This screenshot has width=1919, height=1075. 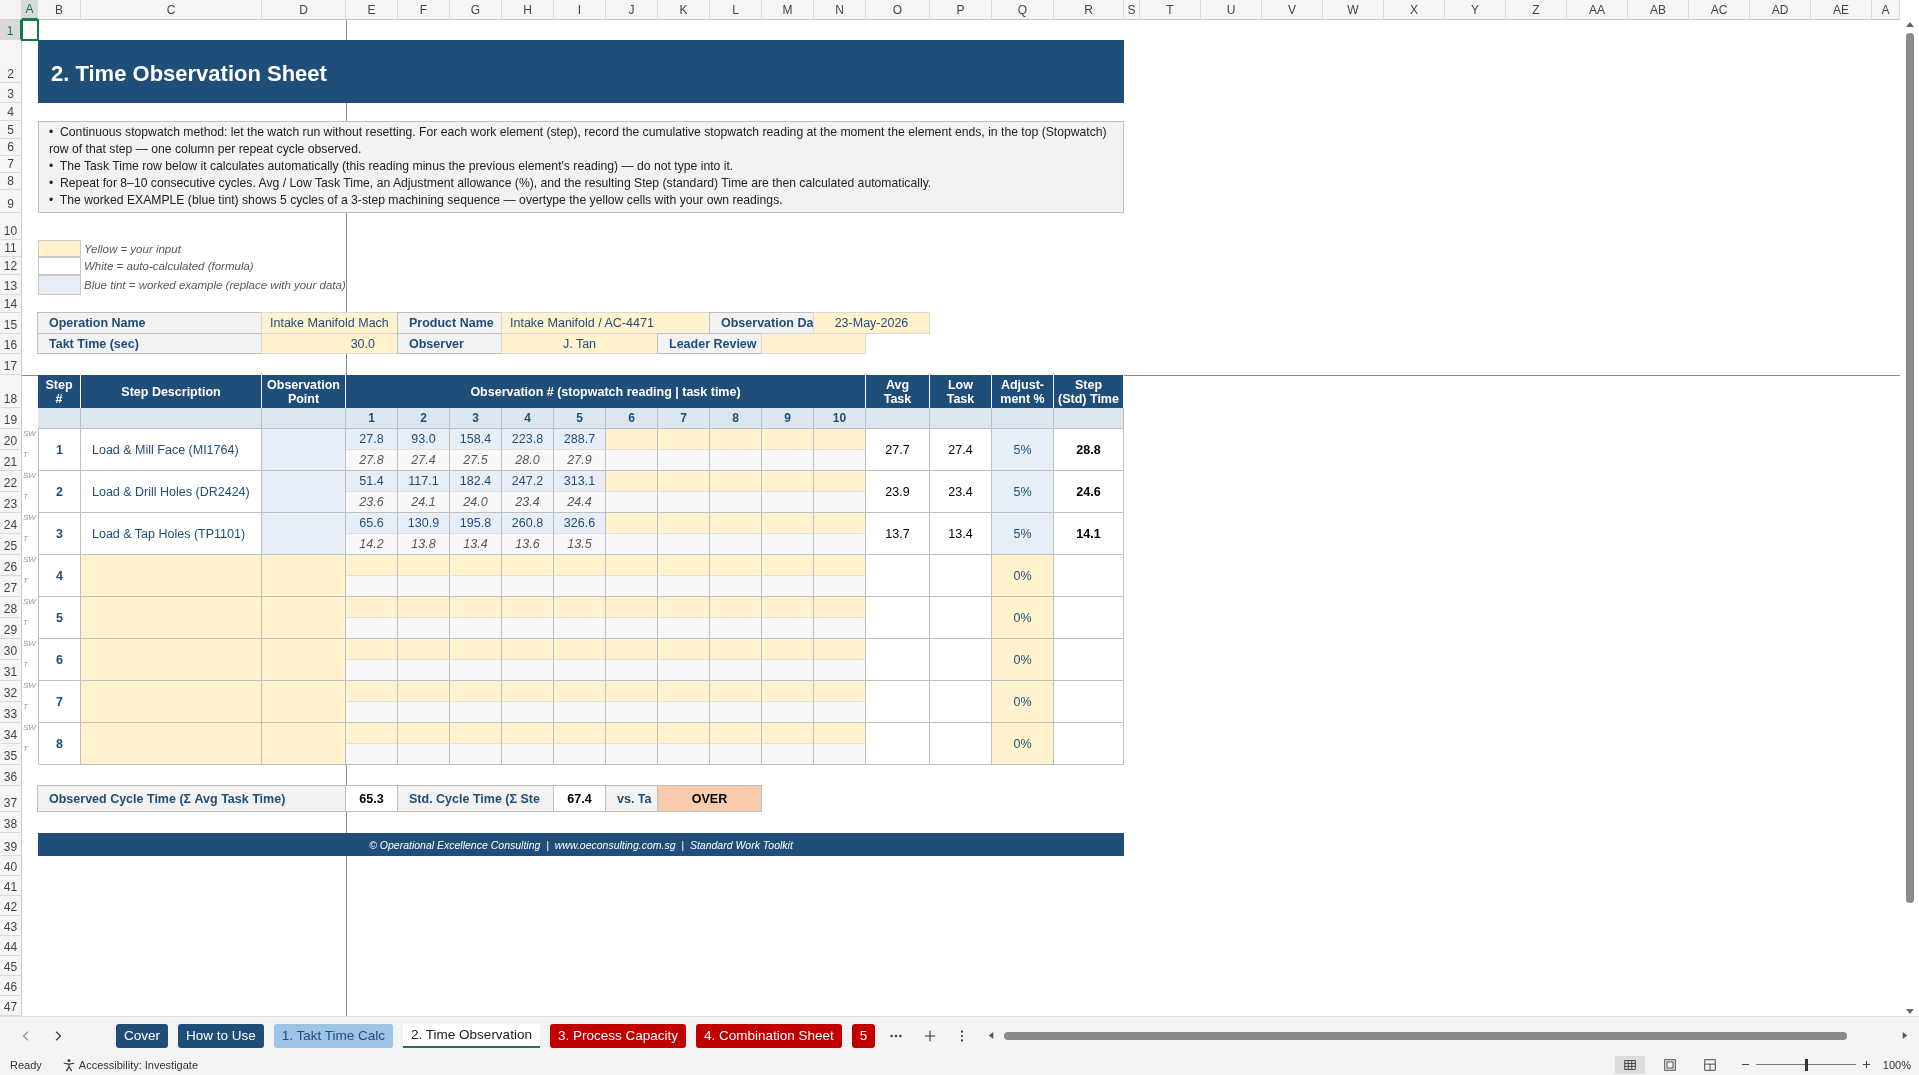 I want to click on row-header: 12, so click(x=11, y=266).